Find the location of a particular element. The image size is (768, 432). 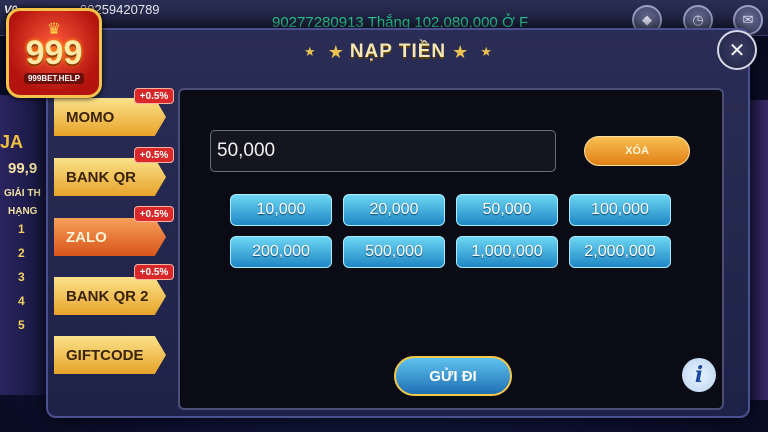

amount-button: 200,000 is located at coordinates (281, 252).